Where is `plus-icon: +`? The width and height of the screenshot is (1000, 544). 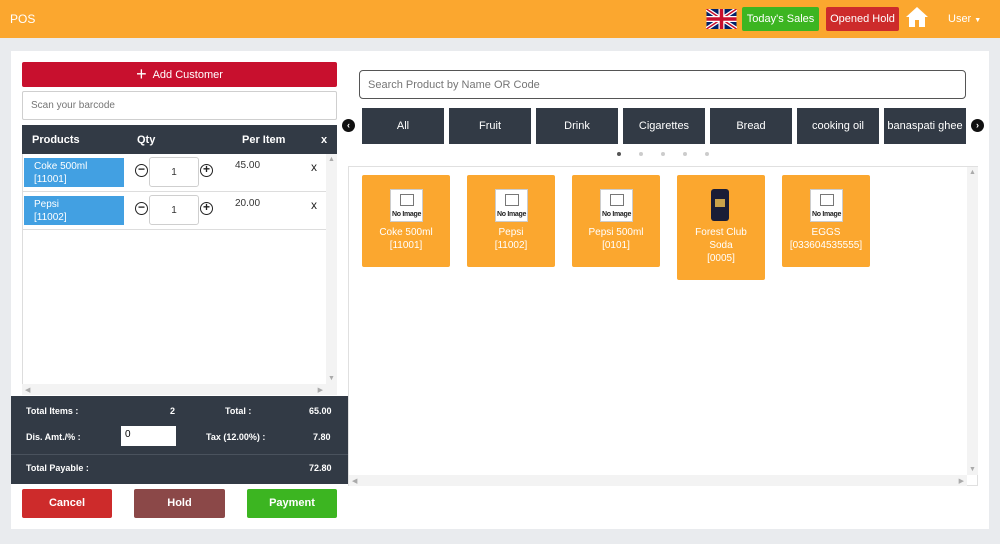 plus-icon: + is located at coordinates (141, 74).